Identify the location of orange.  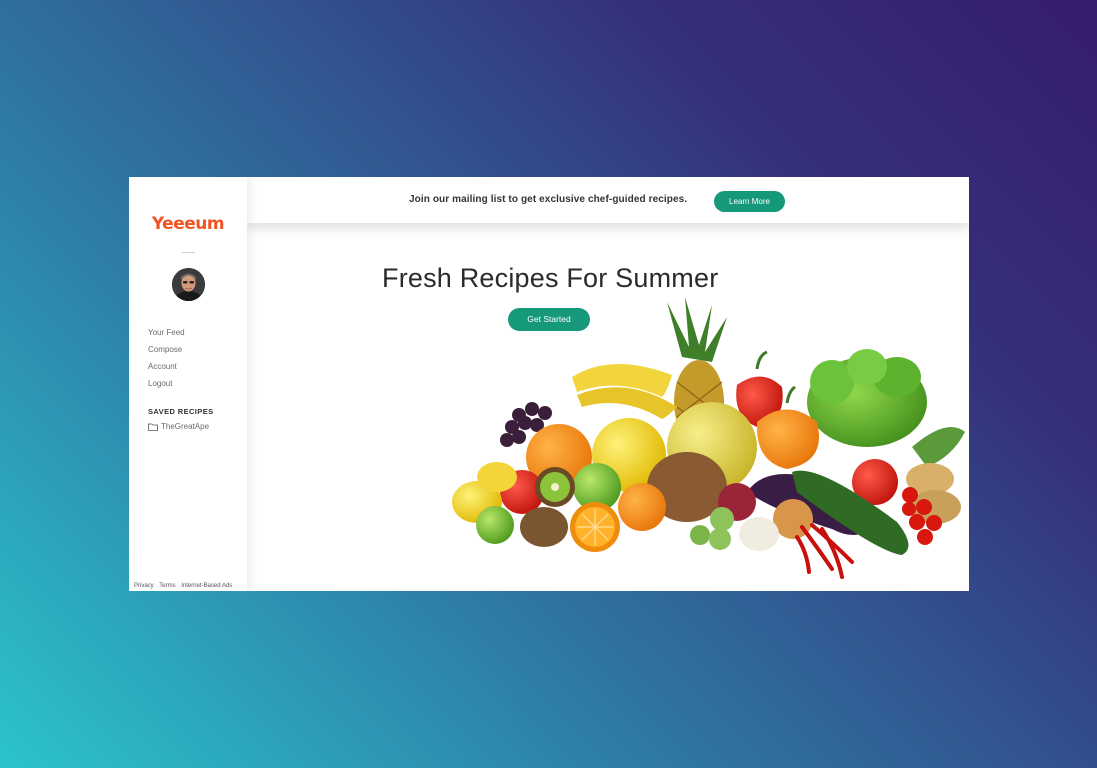
(642, 507).